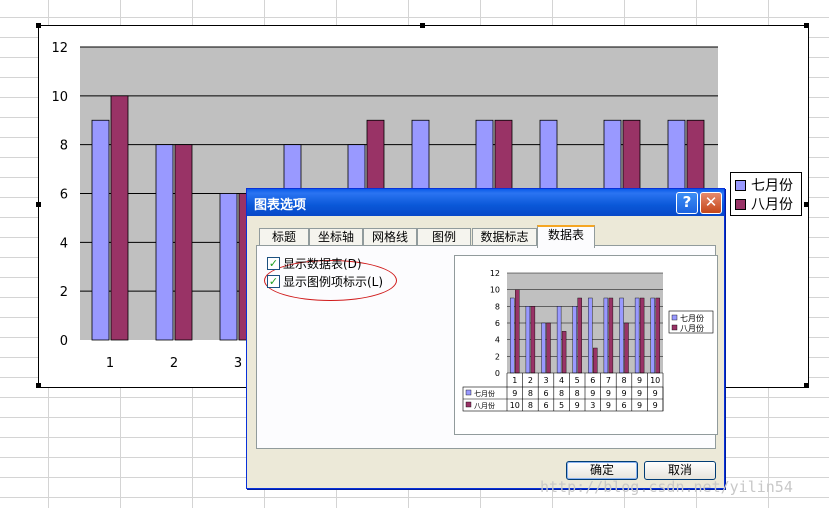  I want to click on y-tick-label: 6, so click(64, 195).